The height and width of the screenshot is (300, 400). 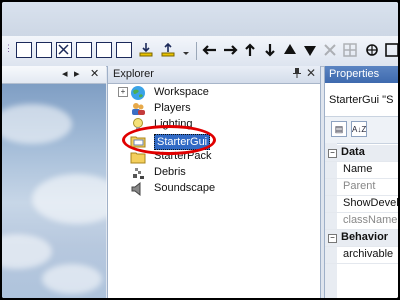 I want to click on weld-icon, so click(x=372, y=50).